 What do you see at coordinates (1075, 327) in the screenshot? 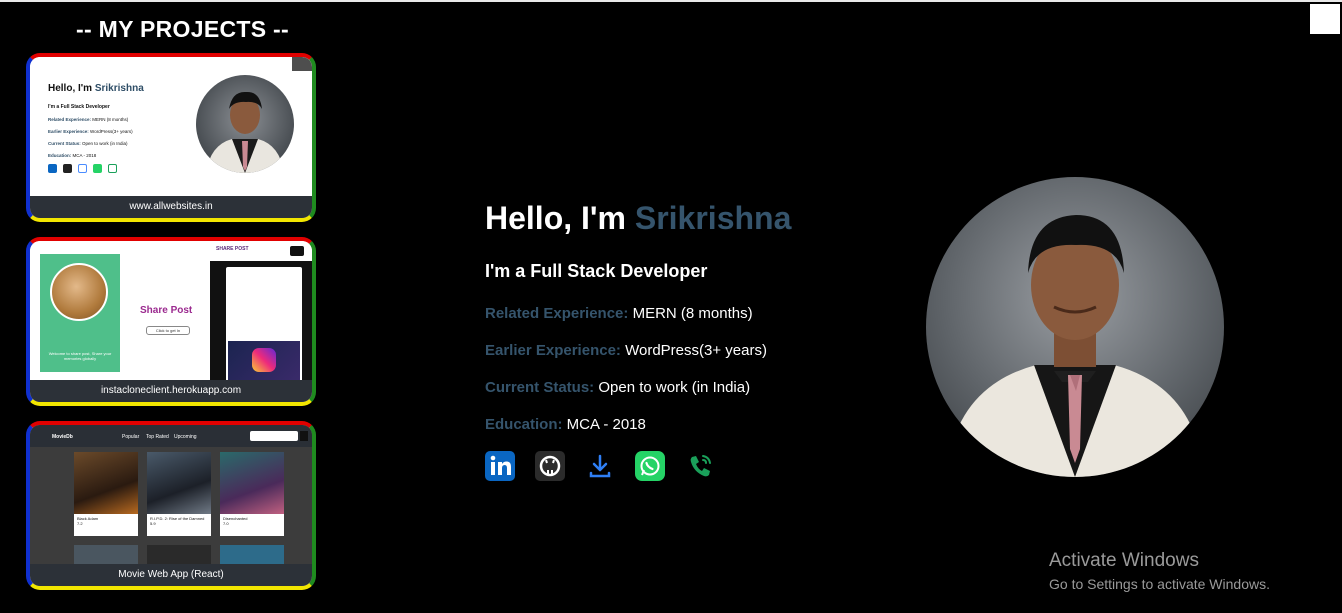
I see `profile-photo` at bounding box center [1075, 327].